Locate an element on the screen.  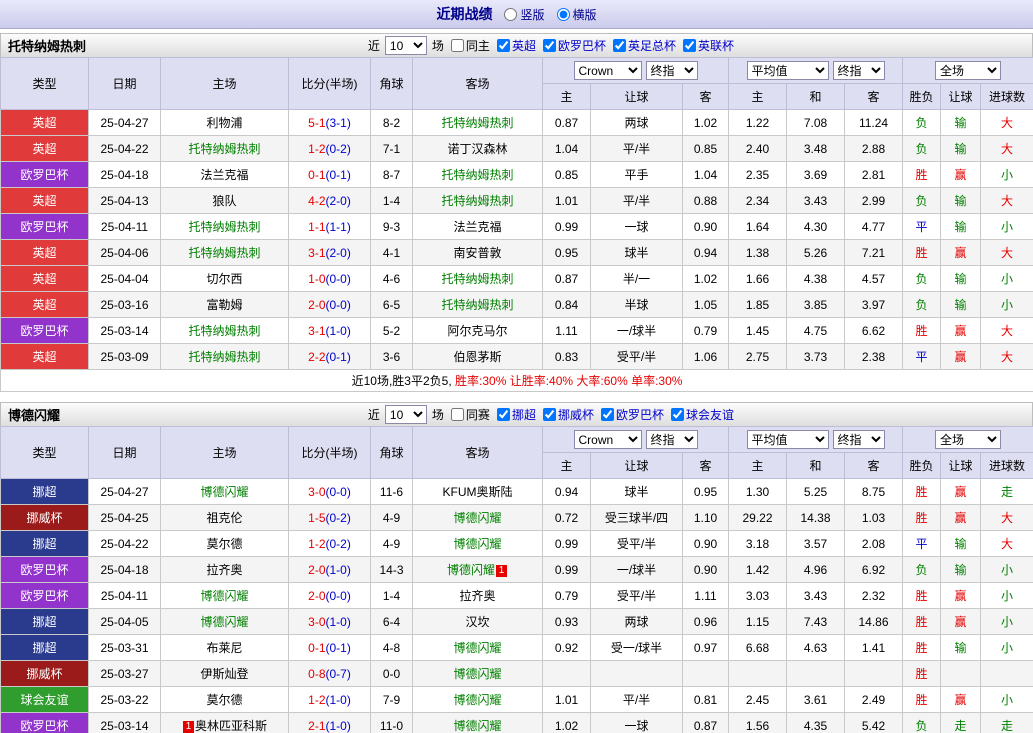
result-handicap: 赢 is located at coordinates (961, 252).